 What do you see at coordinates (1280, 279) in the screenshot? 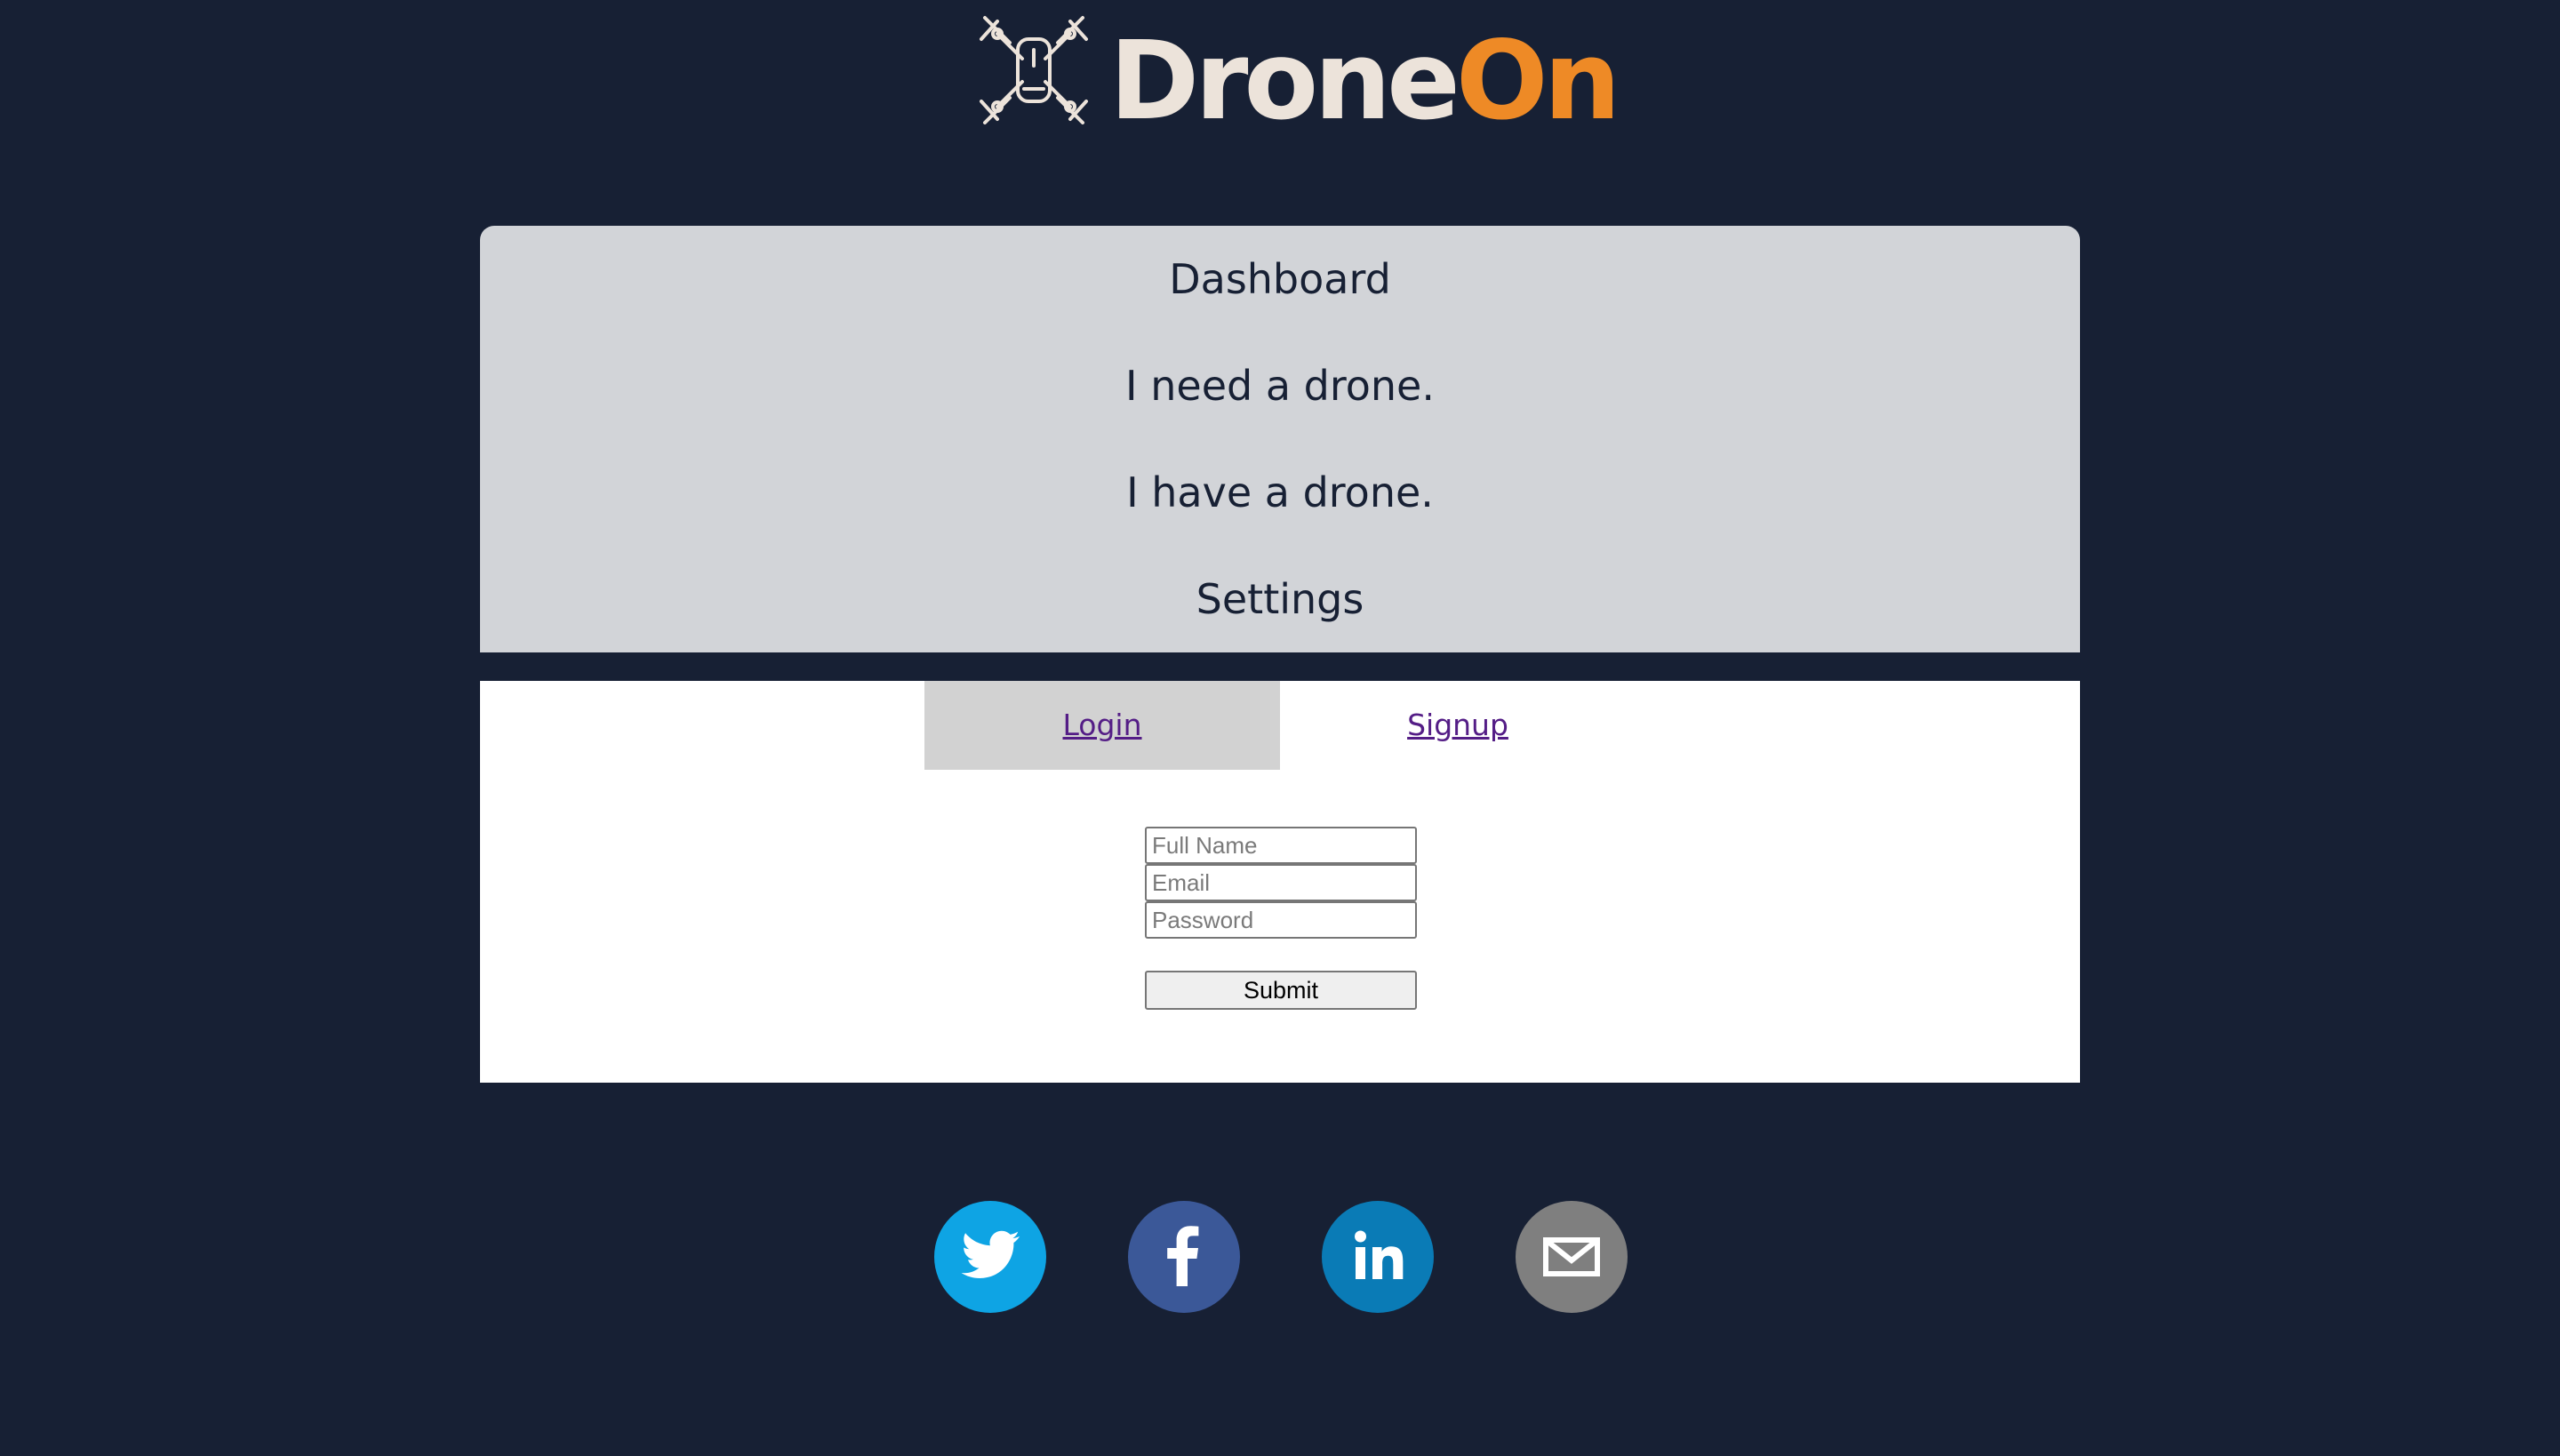
I see `menu-item-dashboard: Dashboard` at bounding box center [1280, 279].